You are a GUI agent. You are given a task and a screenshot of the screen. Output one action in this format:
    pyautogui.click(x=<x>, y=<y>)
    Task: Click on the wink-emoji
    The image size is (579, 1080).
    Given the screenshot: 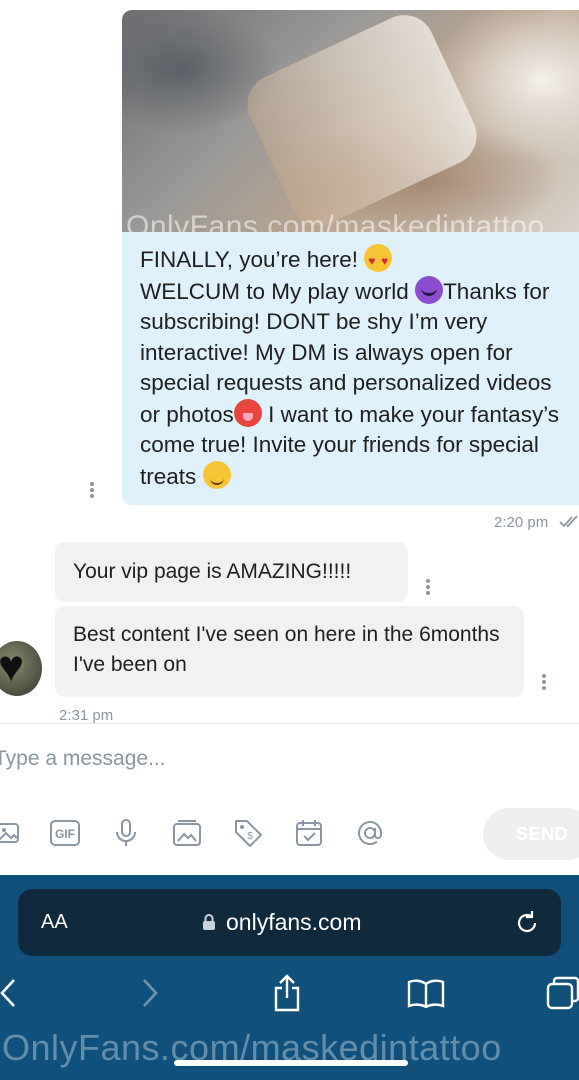 What is the action you would take?
    pyautogui.click(x=216, y=474)
    